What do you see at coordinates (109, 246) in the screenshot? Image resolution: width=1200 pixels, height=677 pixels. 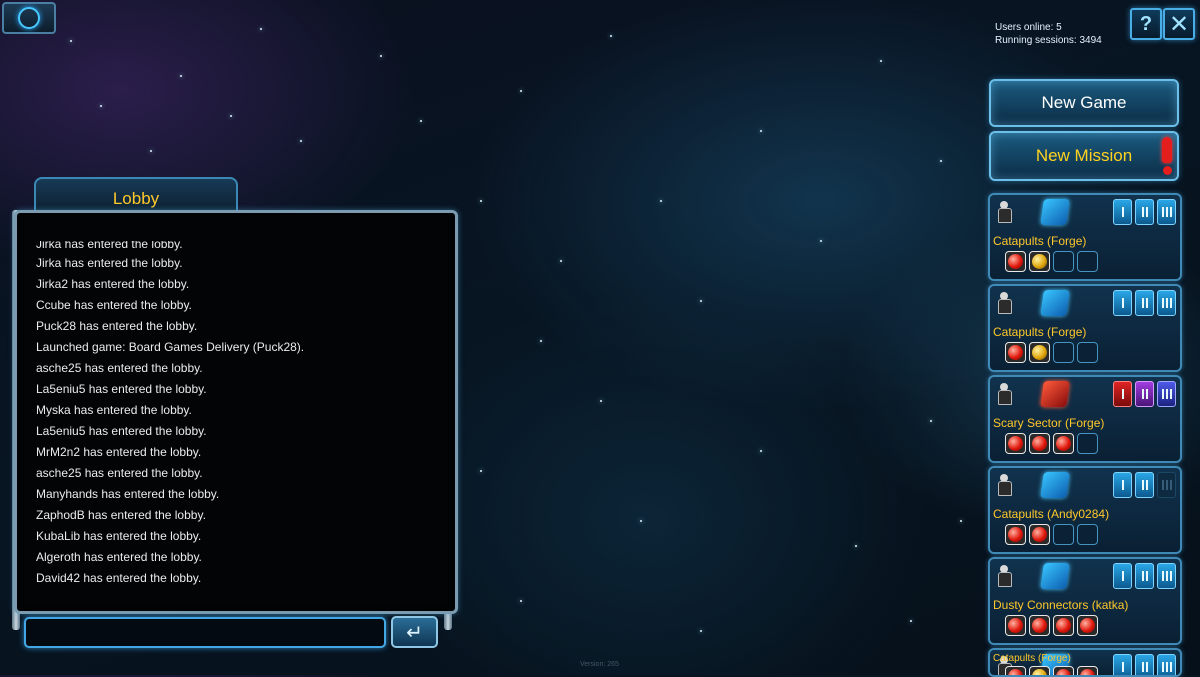 I see `lobby-message: Jirka has entered the lobby.` at bounding box center [109, 246].